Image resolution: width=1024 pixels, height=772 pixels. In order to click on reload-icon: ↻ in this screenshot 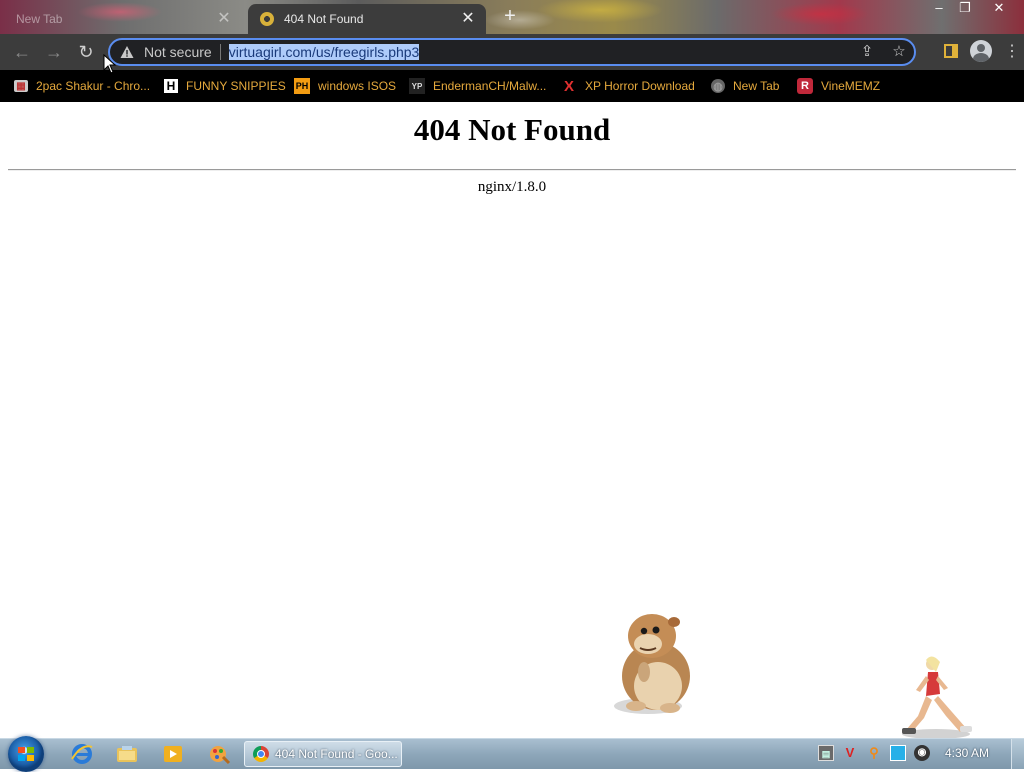, I will do `click(86, 52)`.